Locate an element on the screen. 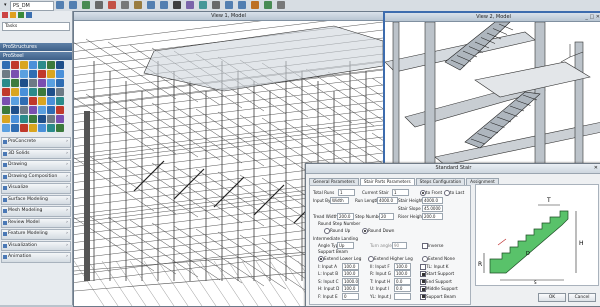 The width and height of the screenshot is (600, 307). ok-button: OK is located at coordinates (552, 297).